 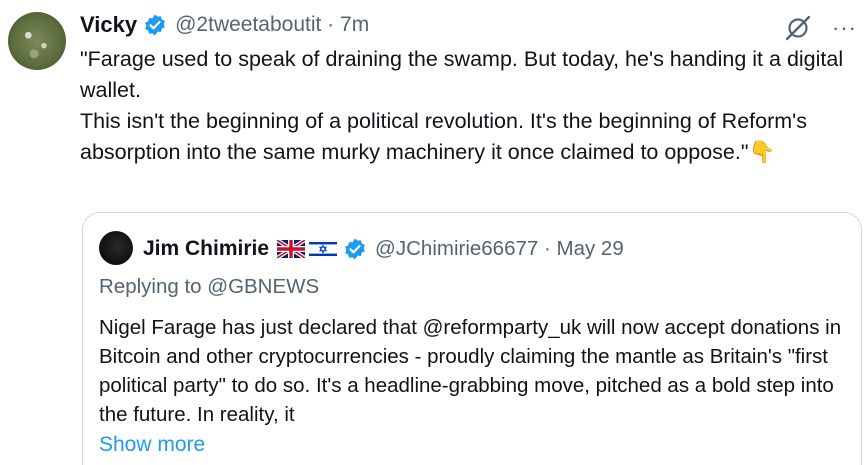 What do you see at coordinates (762, 152) in the screenshot?
I see `pointing-down-emoji-icon: 👇` at bounding box center [762, 152].